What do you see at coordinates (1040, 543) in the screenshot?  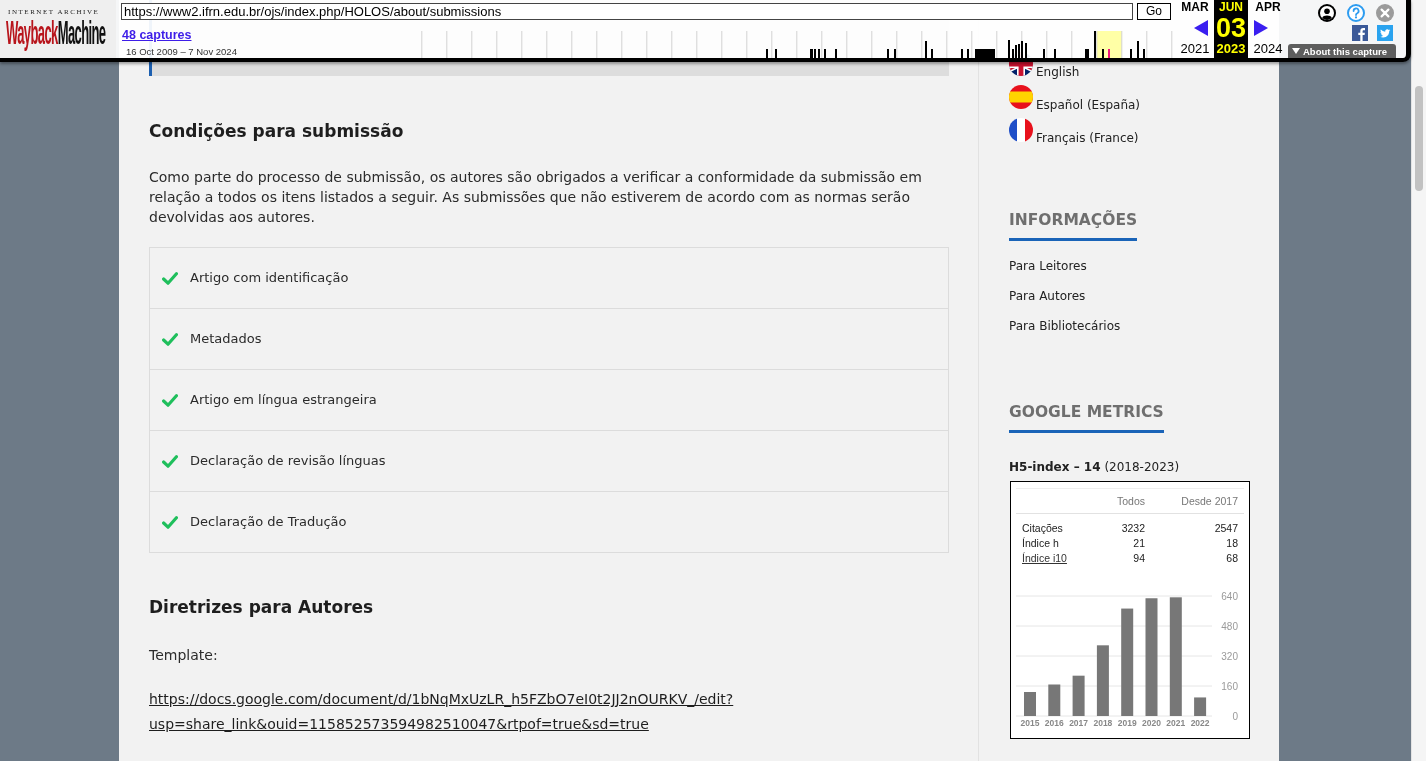 I see `row-label: Índice h` at bounding box center [1040, 543].